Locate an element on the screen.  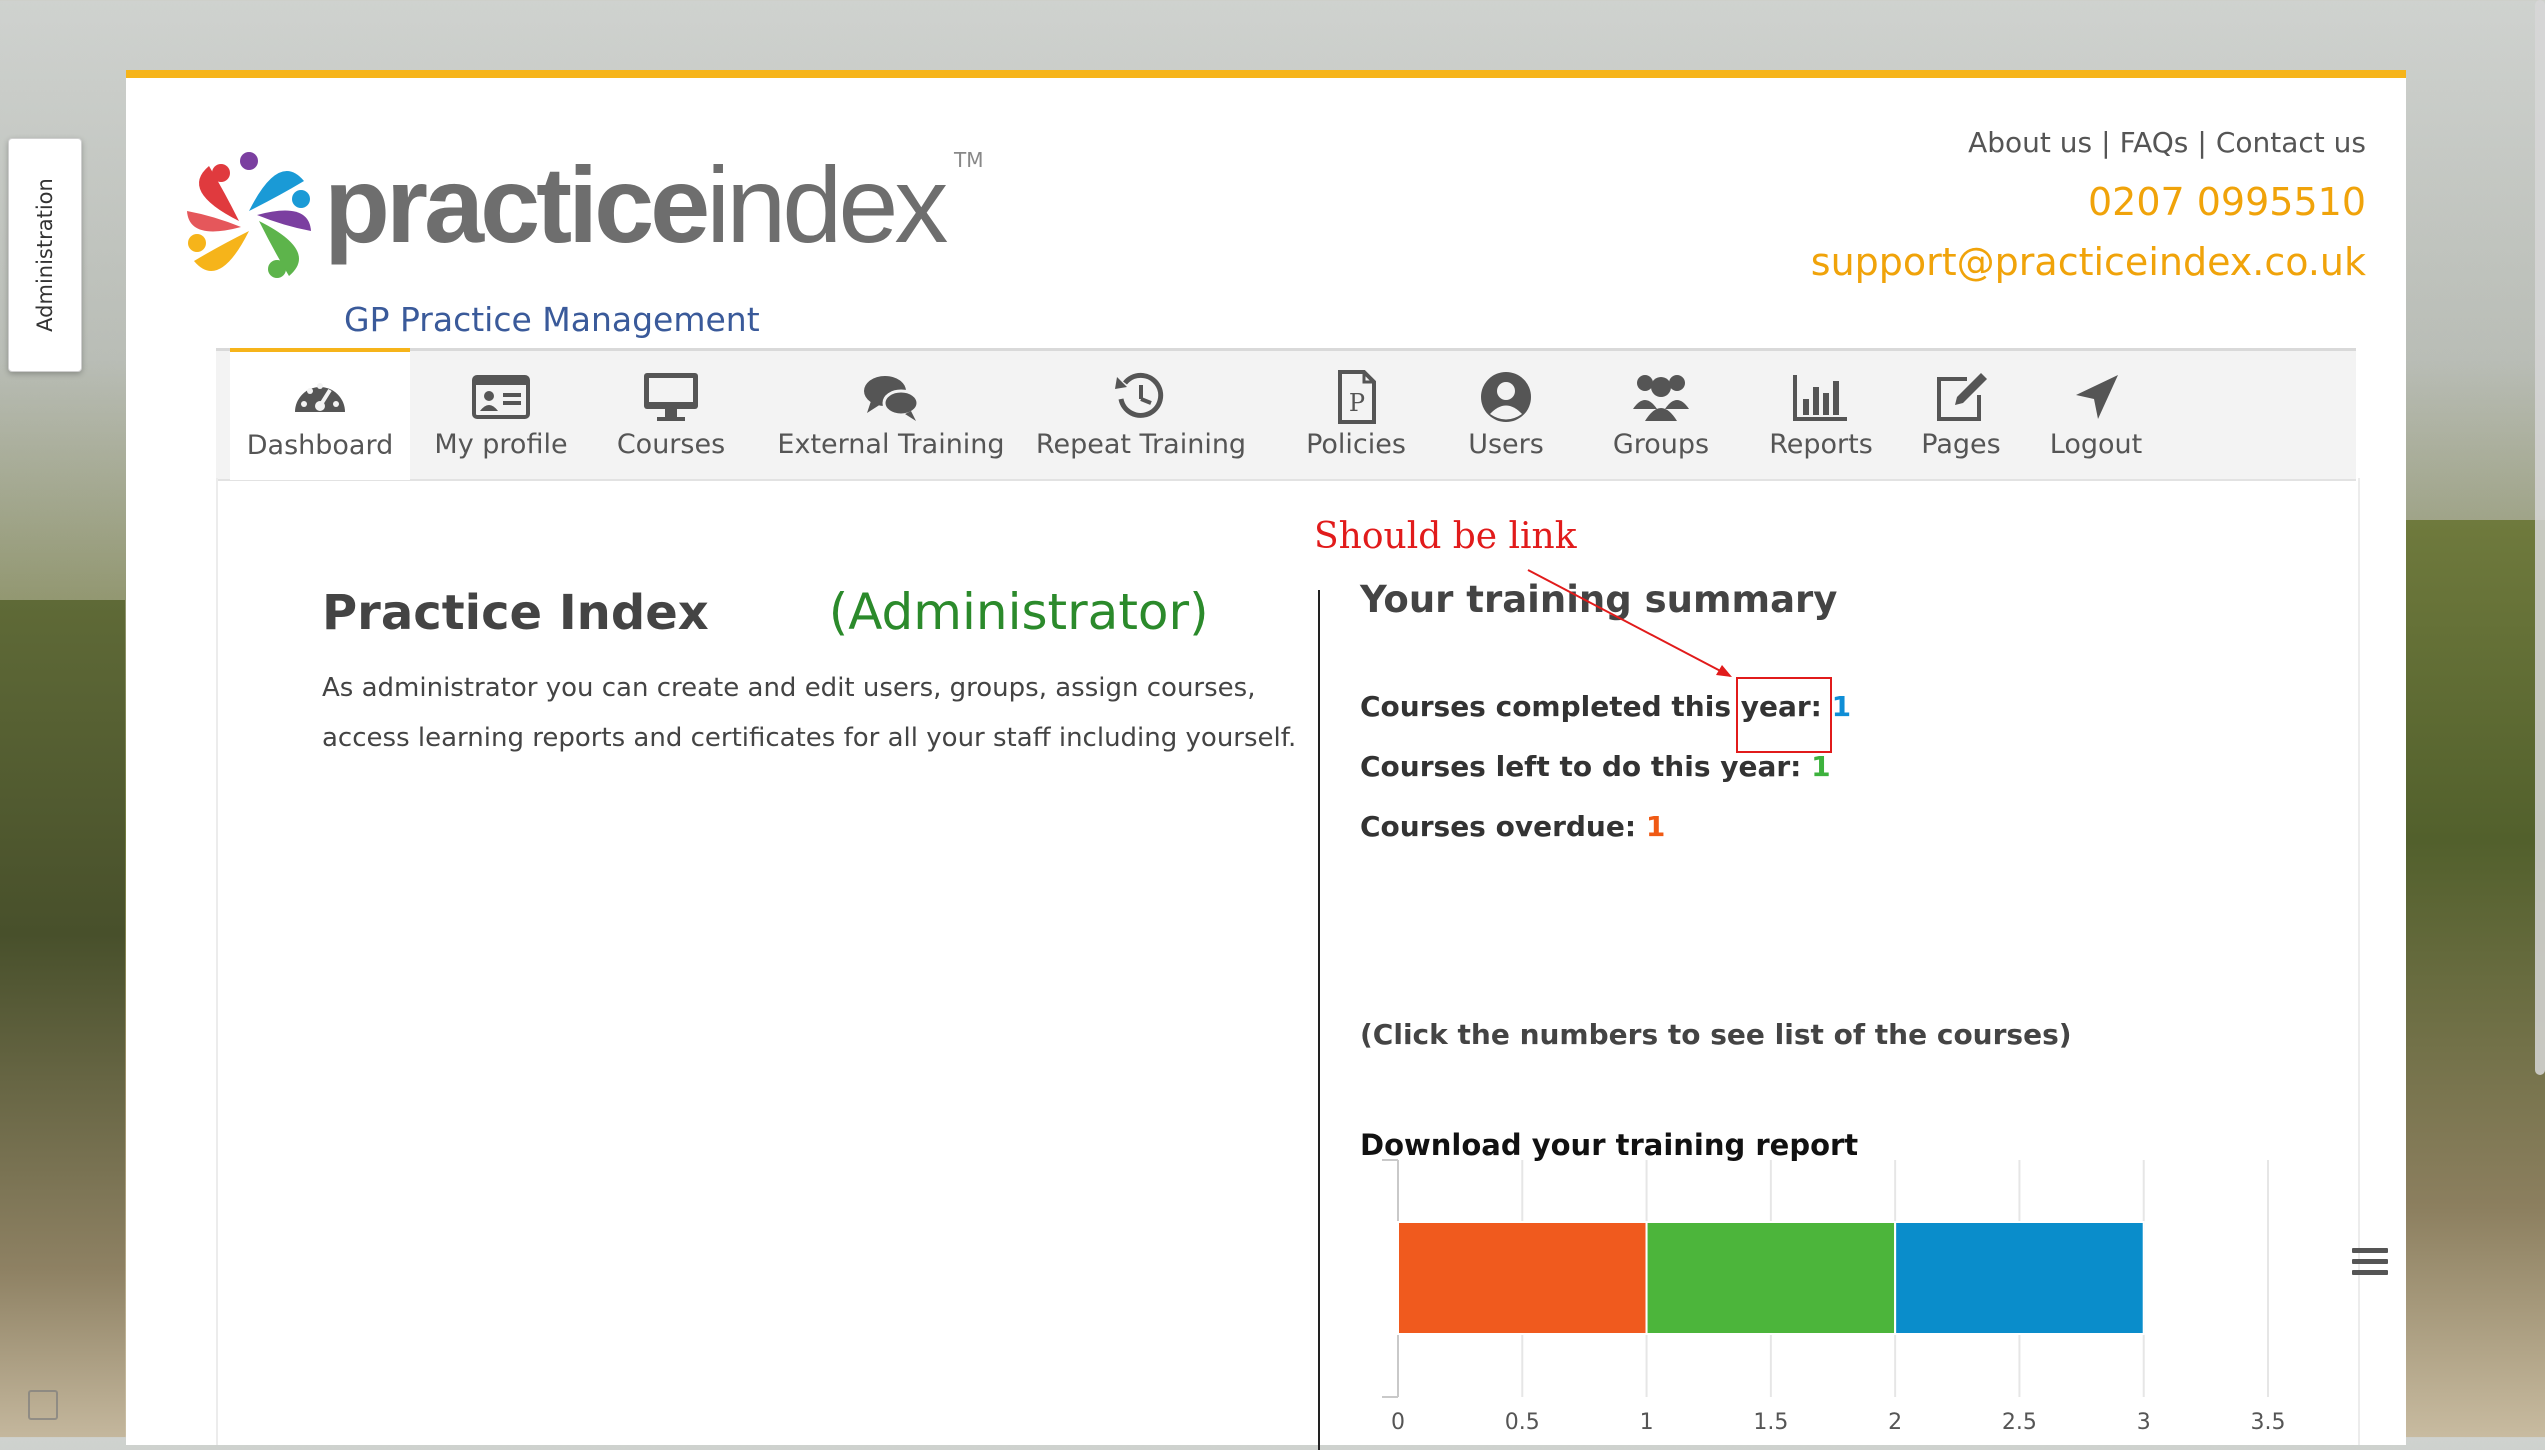
chart-x-tick-label: 0 is located at coordinates (1398, 1422).